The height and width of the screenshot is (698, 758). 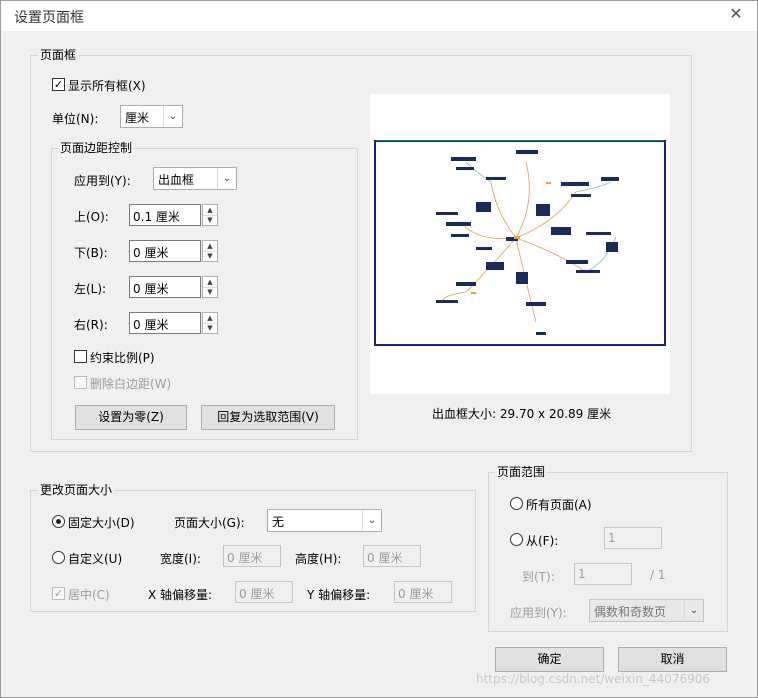 I want to click on x-offset-label: X 轴偏移量:, so click(x=180, y=595).